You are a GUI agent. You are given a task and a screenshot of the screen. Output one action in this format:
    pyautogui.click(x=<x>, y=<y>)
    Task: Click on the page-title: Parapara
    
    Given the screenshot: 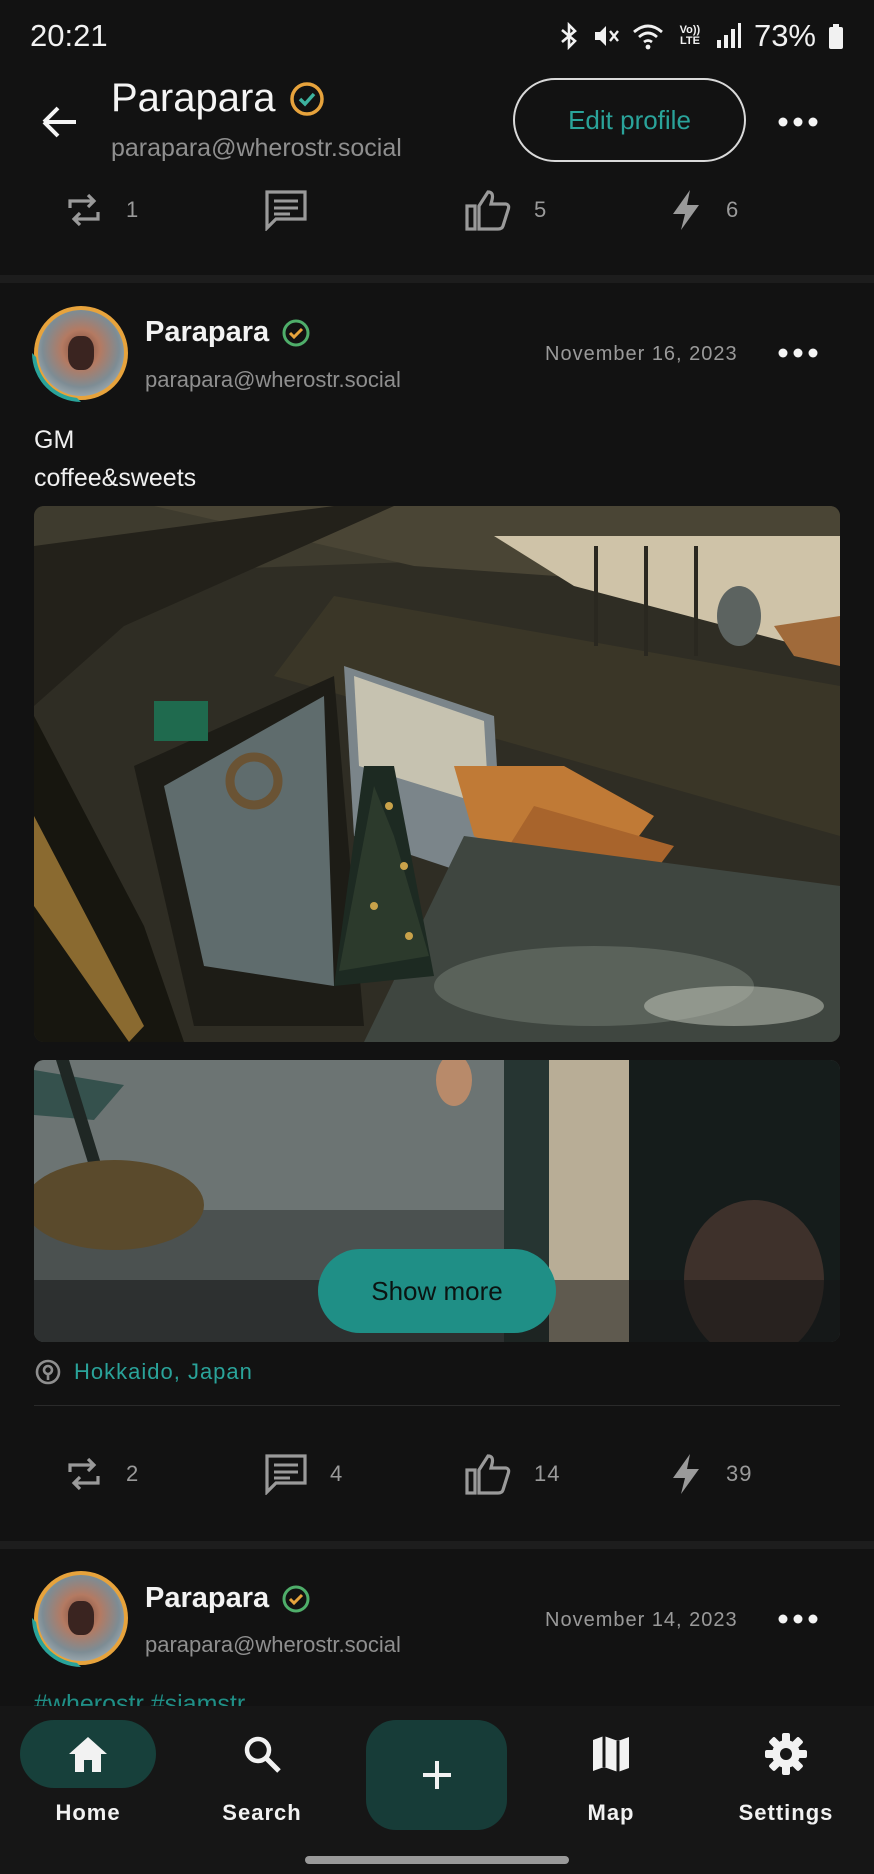 What is the action you would take?
    pyautogui.click(x=193, y=98)
    